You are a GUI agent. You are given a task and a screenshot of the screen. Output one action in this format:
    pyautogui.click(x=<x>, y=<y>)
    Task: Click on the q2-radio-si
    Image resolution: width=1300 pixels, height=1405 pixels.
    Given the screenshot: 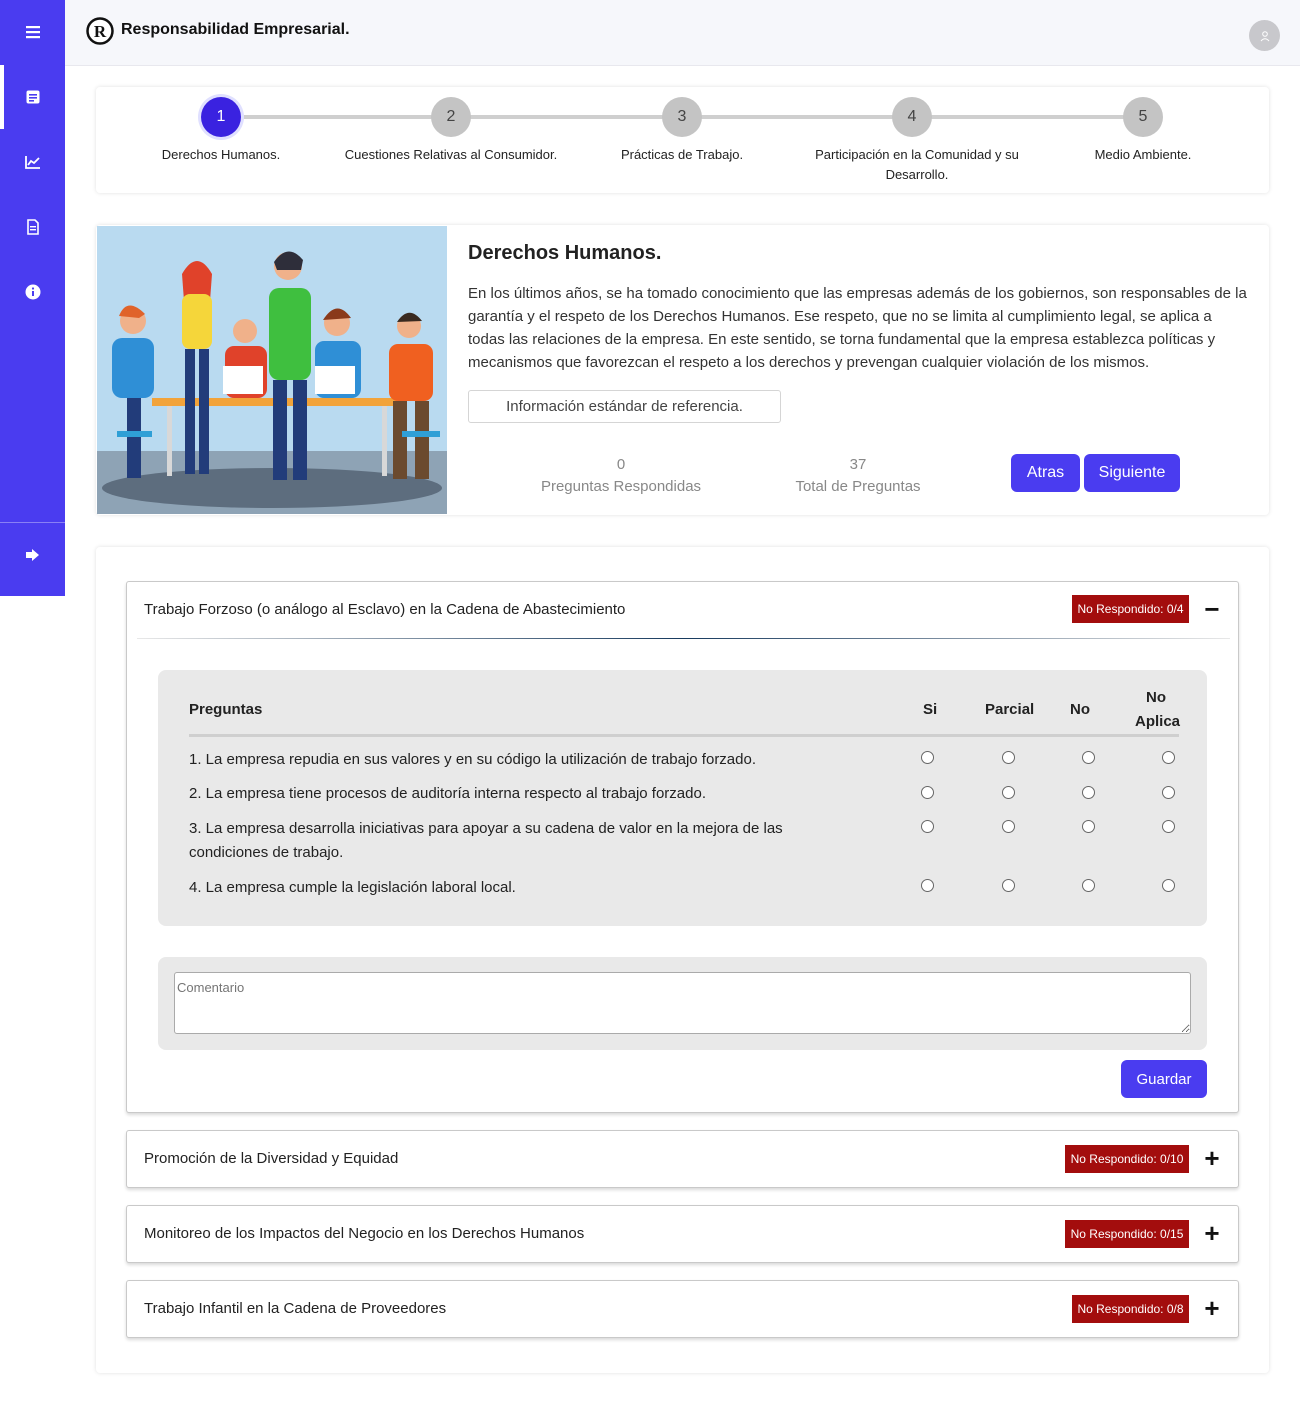 What is the action you would take?
    pyautogui.click(x=927, y=792)
    